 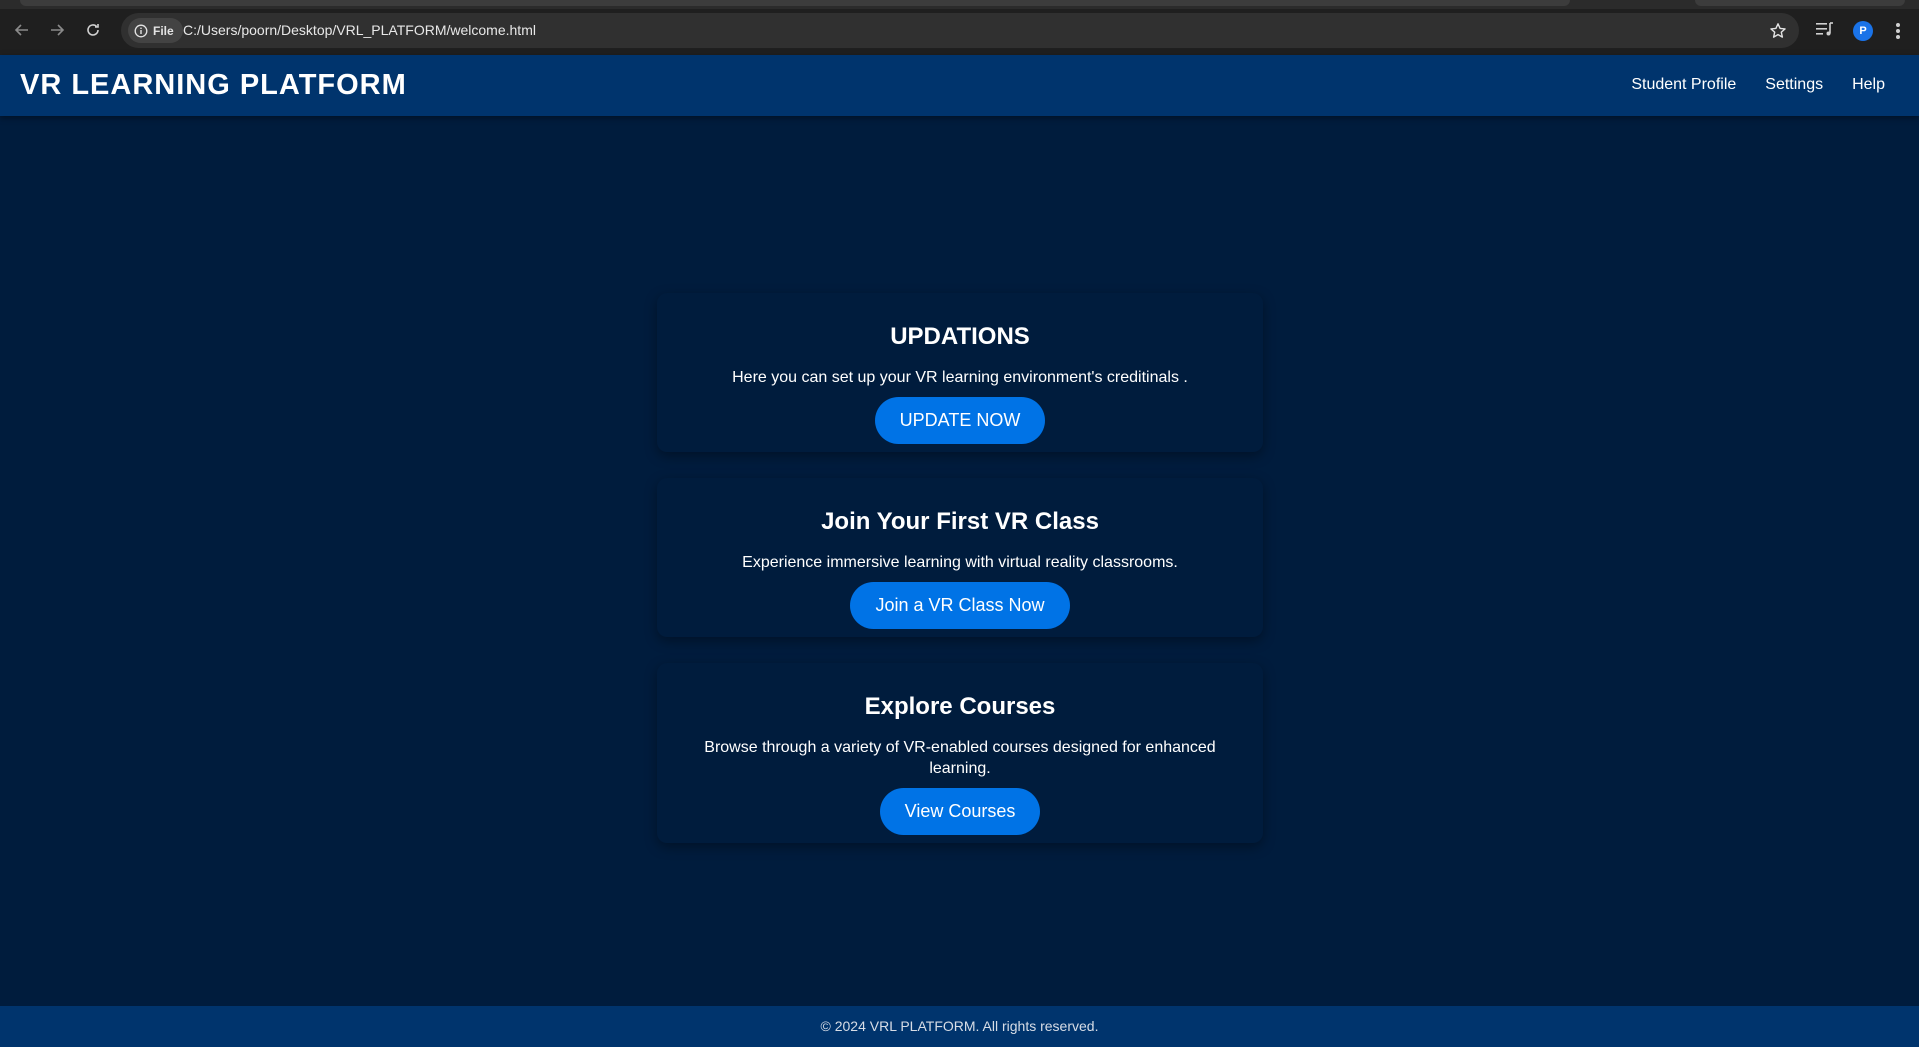 I want to click on scheme-label: File, so click(x=163, y=30).